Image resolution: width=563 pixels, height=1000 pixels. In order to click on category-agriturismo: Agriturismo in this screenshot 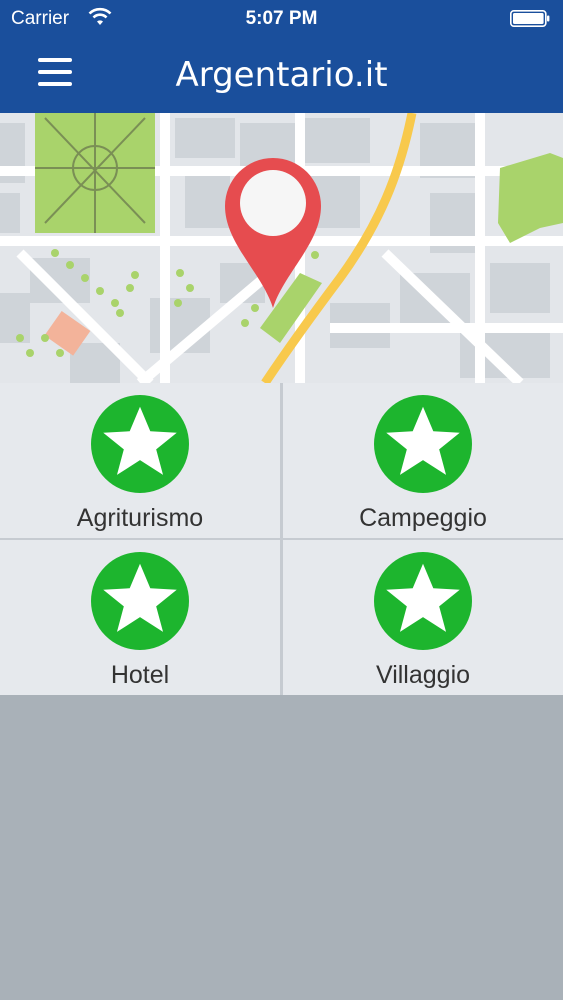, I will do `click(140, 460)`.